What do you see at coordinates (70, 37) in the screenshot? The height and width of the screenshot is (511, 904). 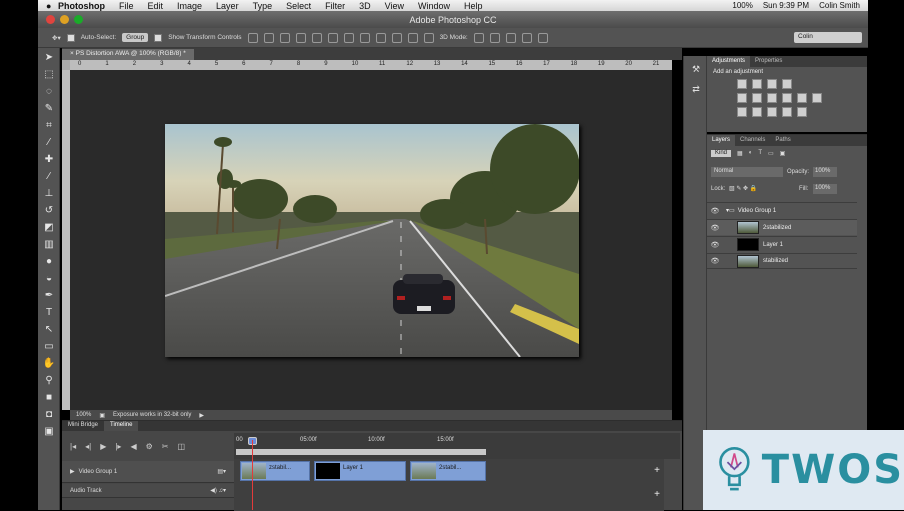 I see `auto-select-checkbox` at bounding box center [70, 37].